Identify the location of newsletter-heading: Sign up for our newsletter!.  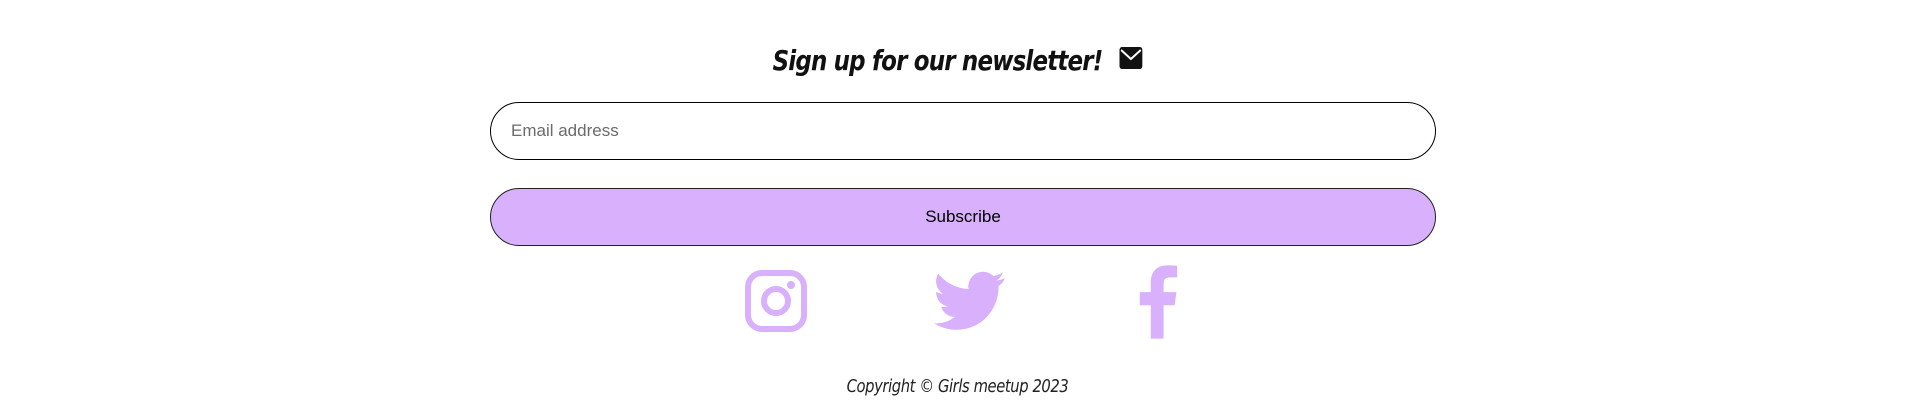
(957, 61).